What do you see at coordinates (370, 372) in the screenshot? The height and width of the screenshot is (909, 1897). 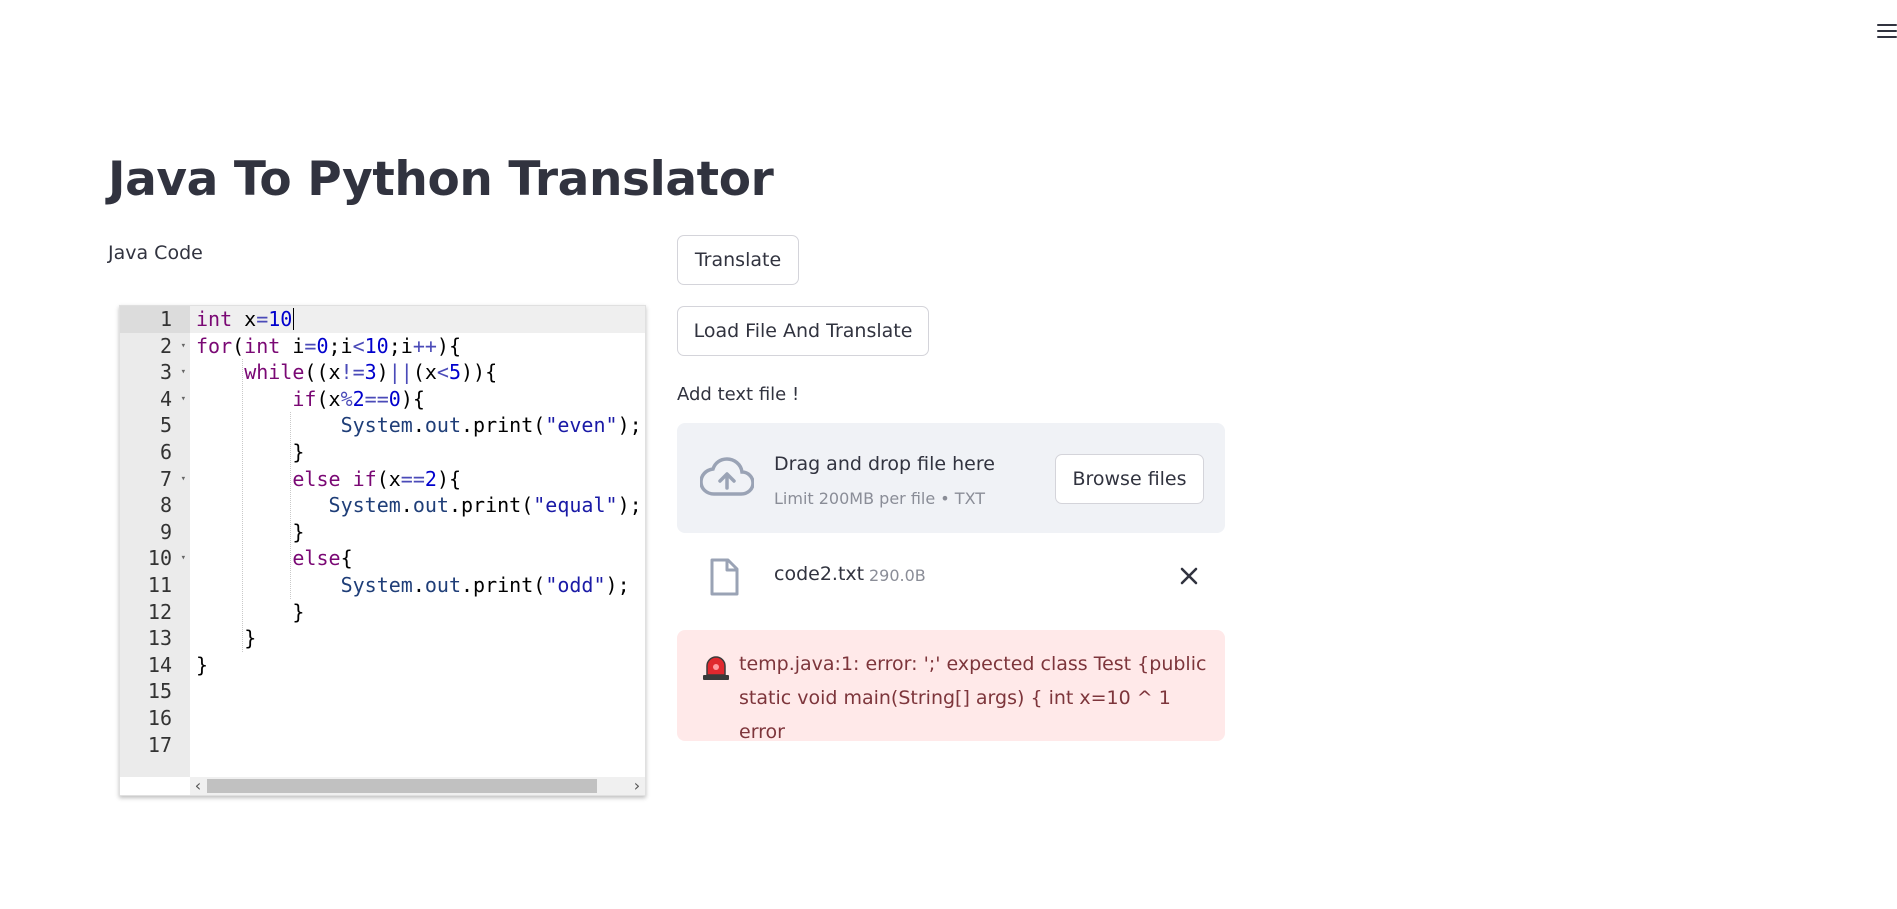 I see `code-line: while((x!=3)||(x<5)){` at bounding box center [370, 372].